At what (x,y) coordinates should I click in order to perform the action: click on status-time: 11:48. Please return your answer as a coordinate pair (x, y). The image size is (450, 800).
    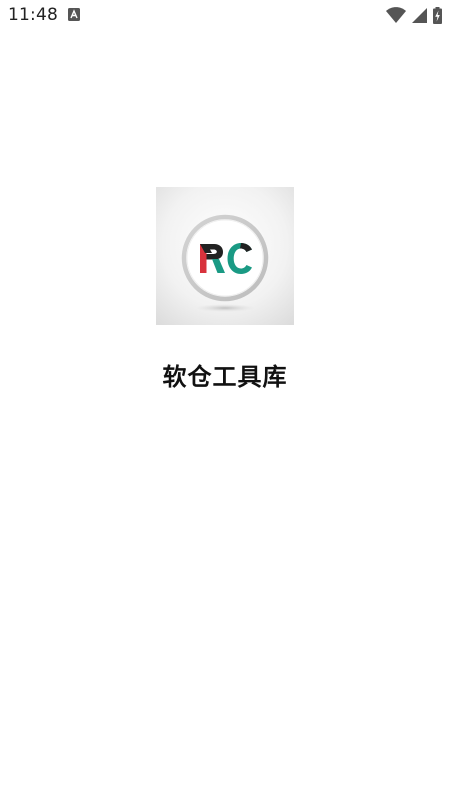
    Looking at the image, I should click on (33, 15).